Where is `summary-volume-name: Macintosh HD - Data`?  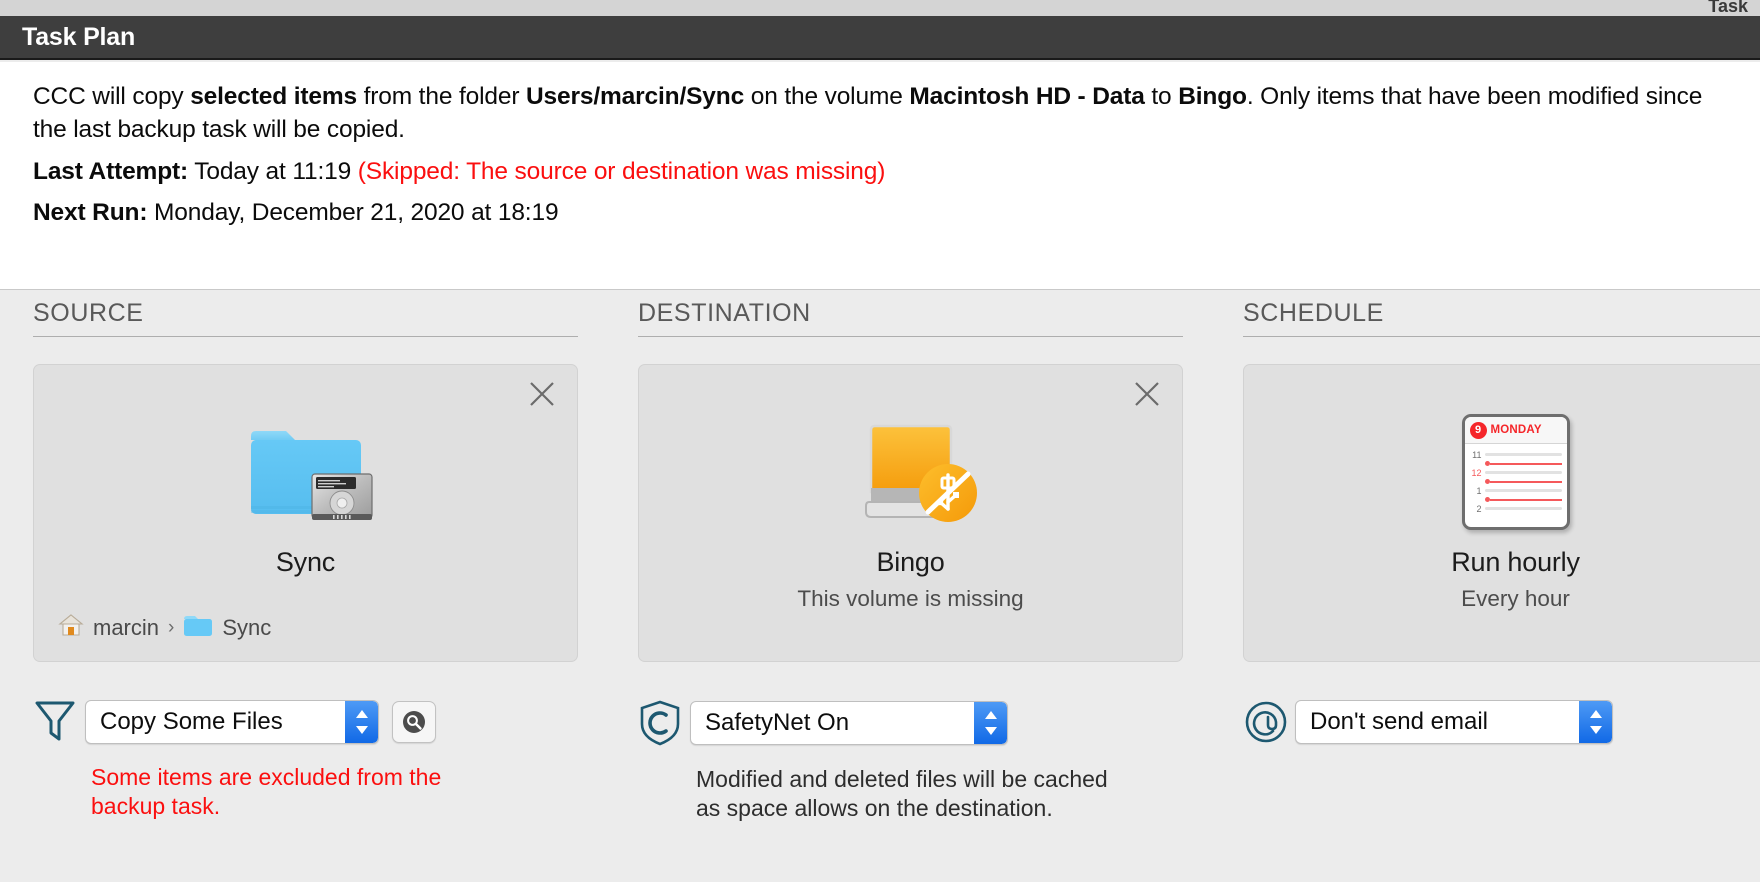
summary-volume-name: Macintosh HD - Data is located at coordinates (1027, 96).